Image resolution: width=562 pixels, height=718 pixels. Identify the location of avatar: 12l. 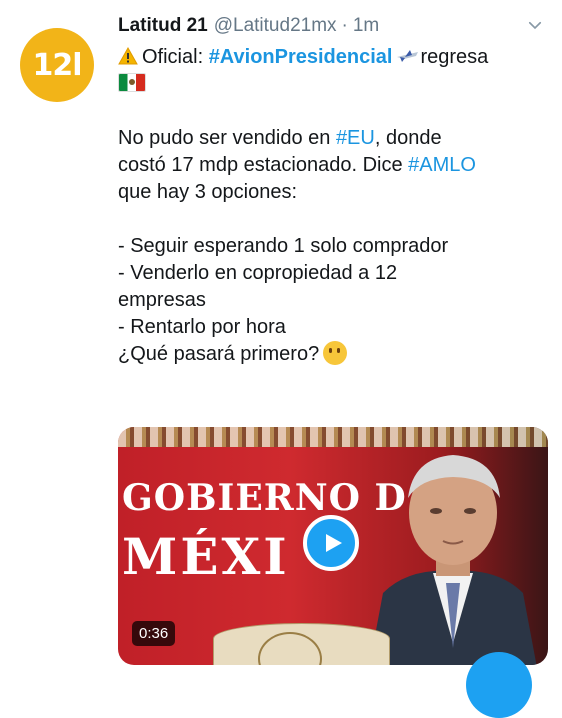
(57, 65).